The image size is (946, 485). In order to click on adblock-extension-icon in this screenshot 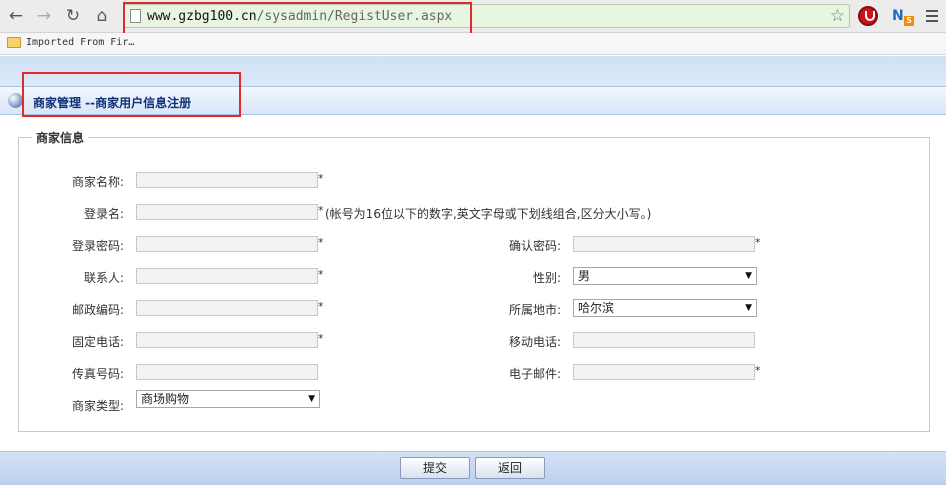, I will do `click(868, 16)`.